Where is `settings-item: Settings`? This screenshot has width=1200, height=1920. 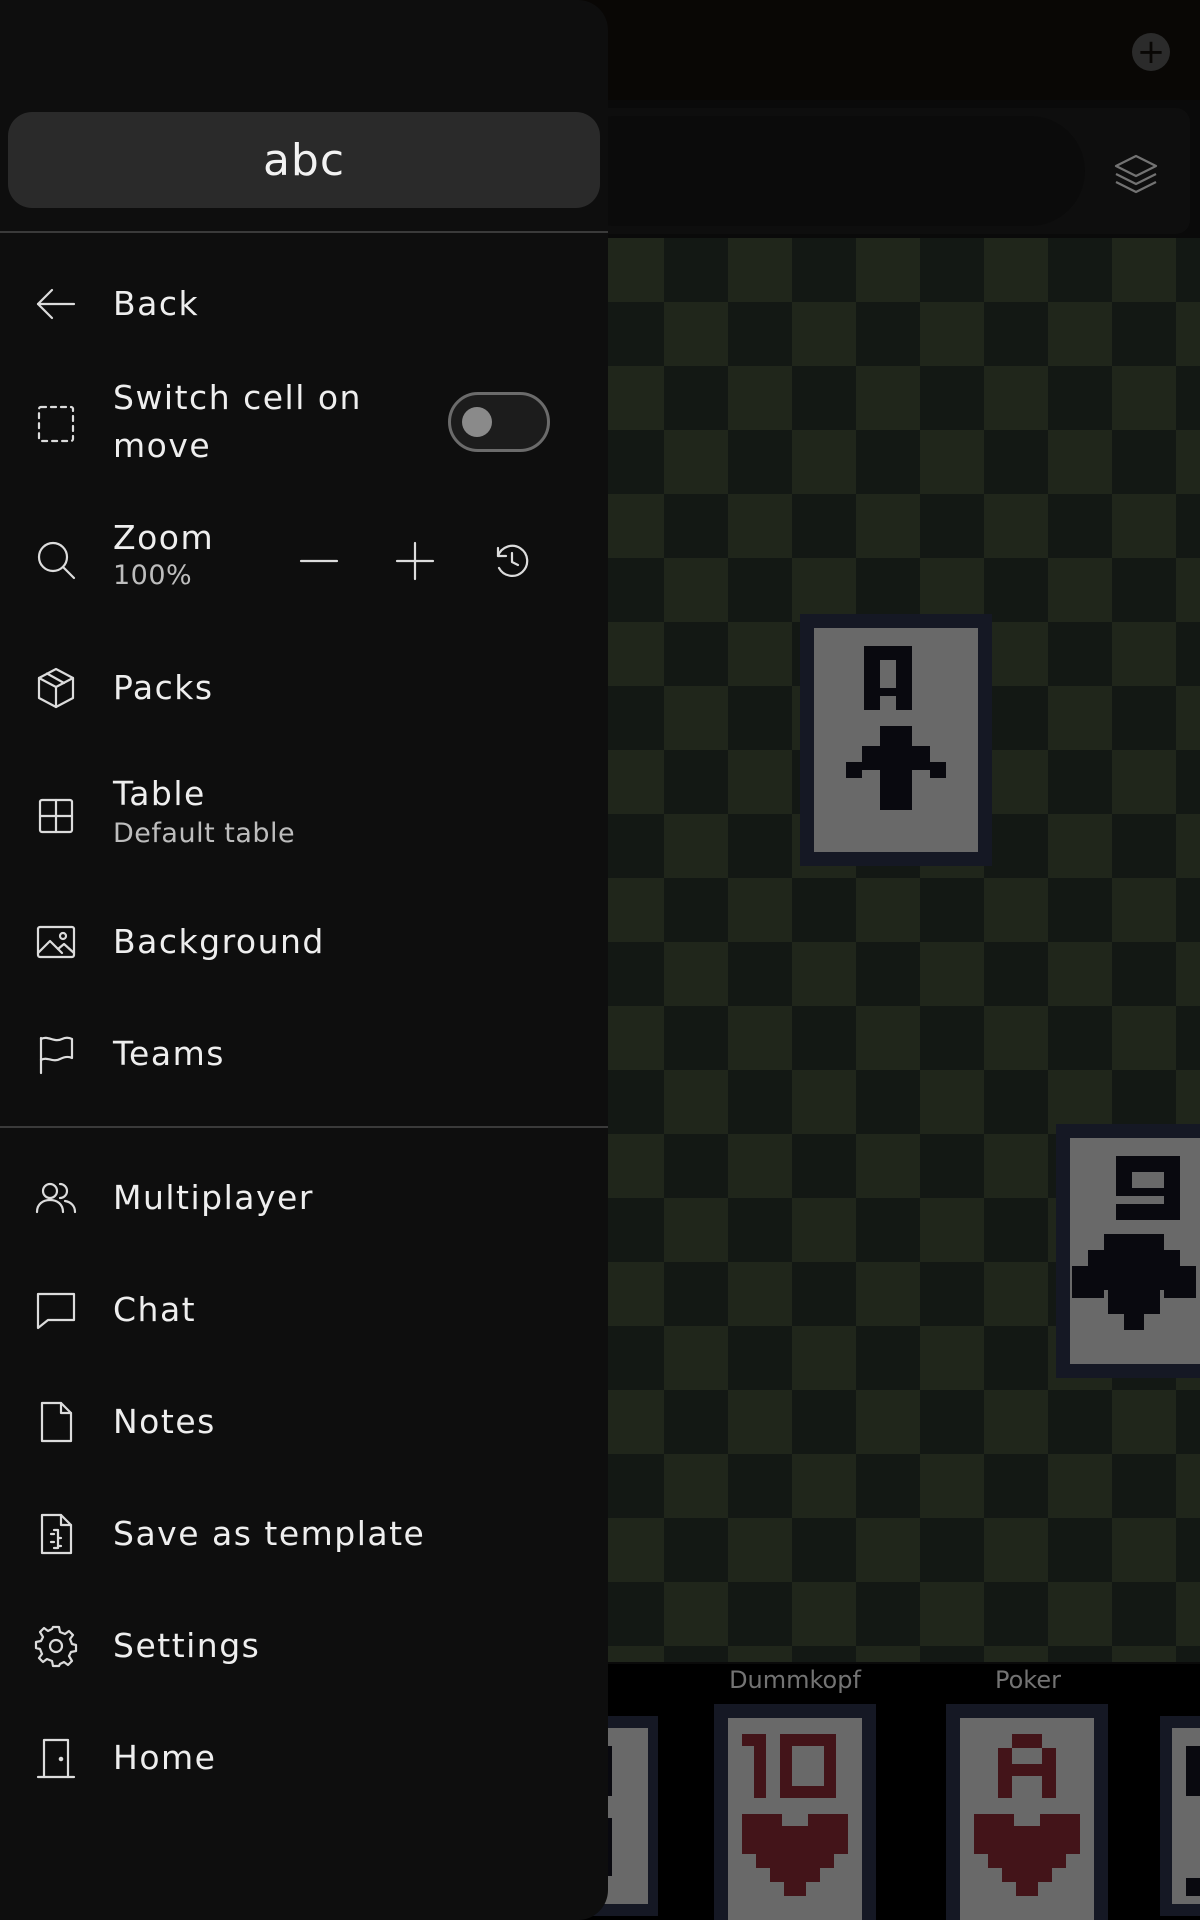
settings-item: Settings is located at coordinates (304, 1646).